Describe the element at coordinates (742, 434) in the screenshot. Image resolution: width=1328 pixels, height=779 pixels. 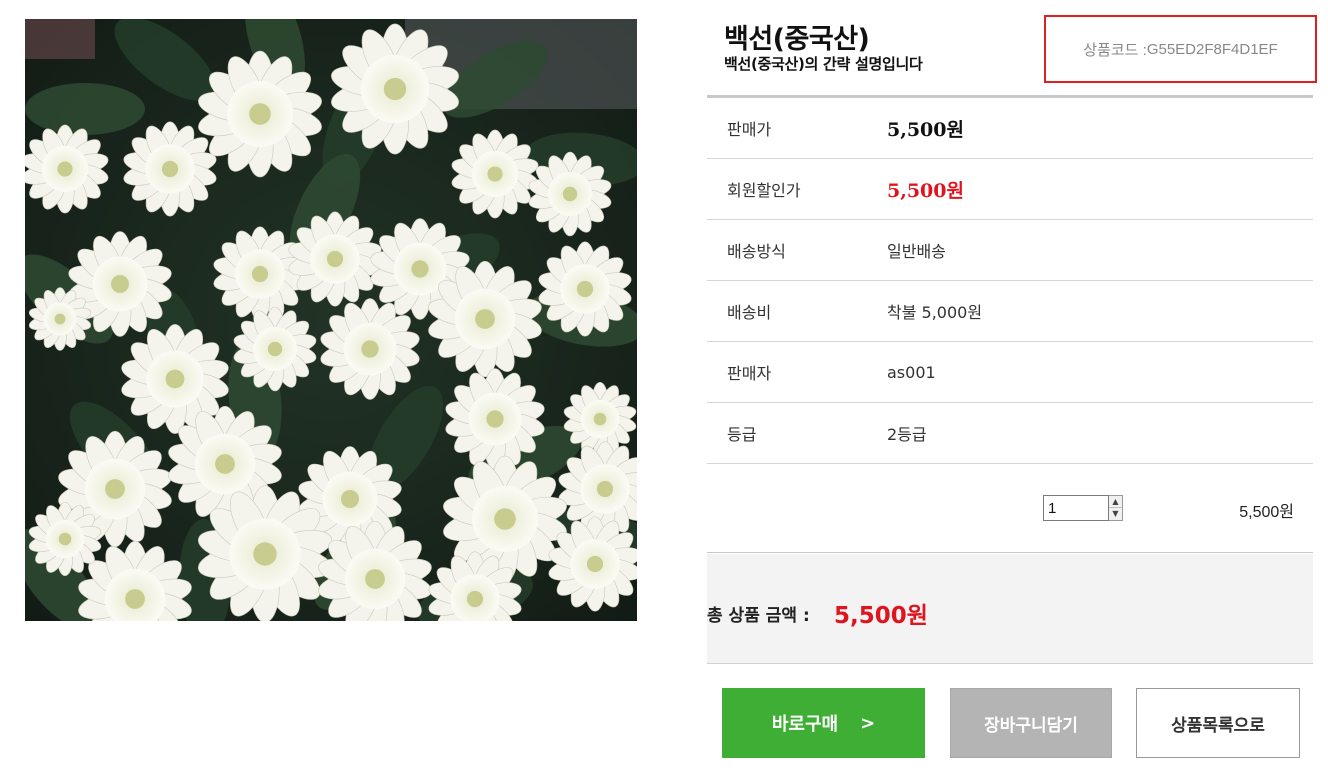
I see `info-label: 등급` at that location.